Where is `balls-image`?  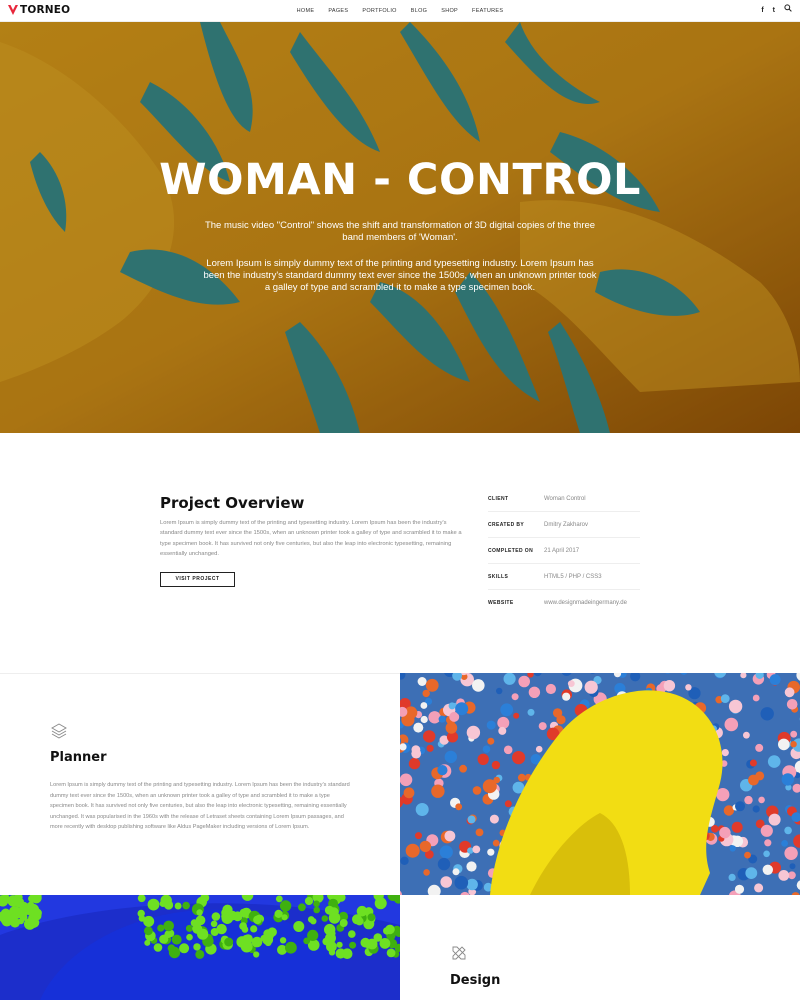 balls-image is located at coordinates (600, 784).